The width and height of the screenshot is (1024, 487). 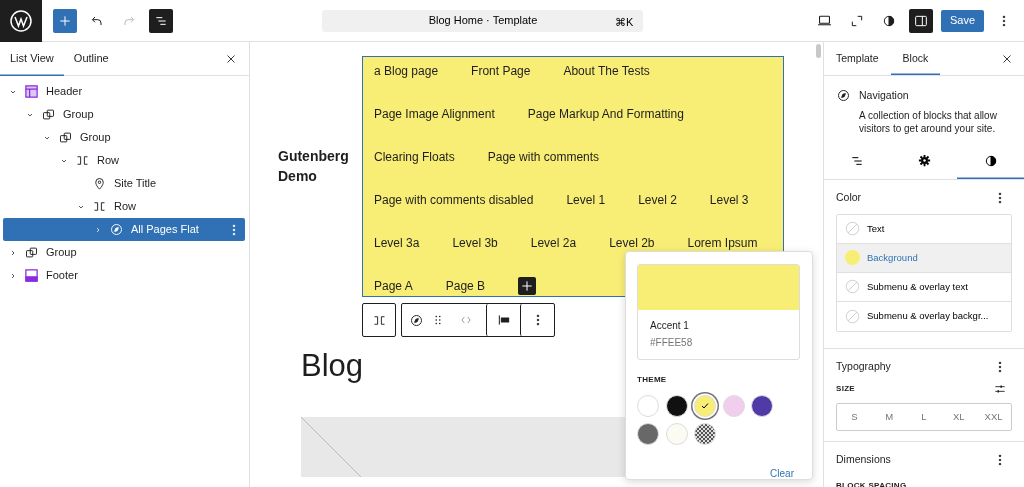 I want to click on navigation-link: Level 2, so click(x=657, y=200).